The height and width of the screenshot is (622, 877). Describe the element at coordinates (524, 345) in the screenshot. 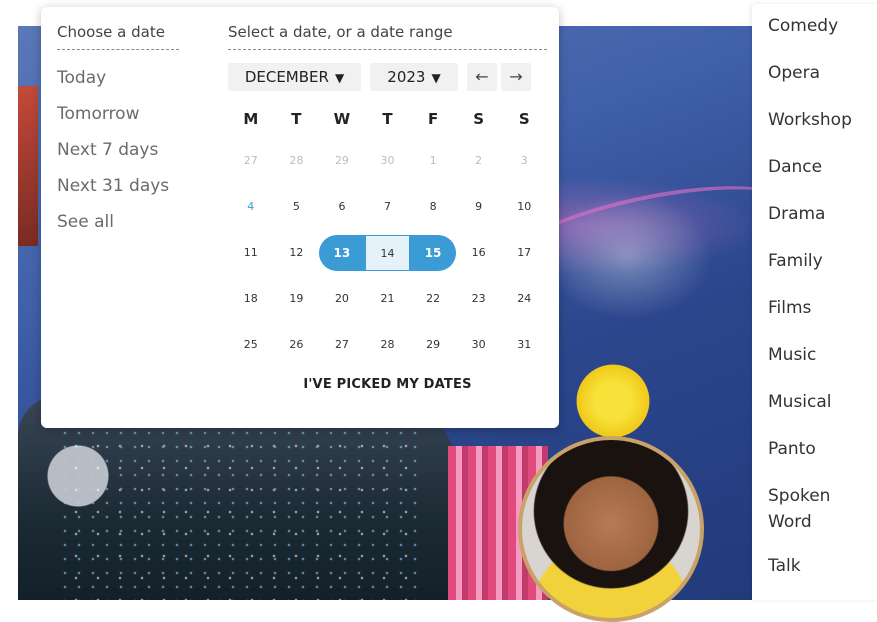

I see `calendar-day: 31` at that location.